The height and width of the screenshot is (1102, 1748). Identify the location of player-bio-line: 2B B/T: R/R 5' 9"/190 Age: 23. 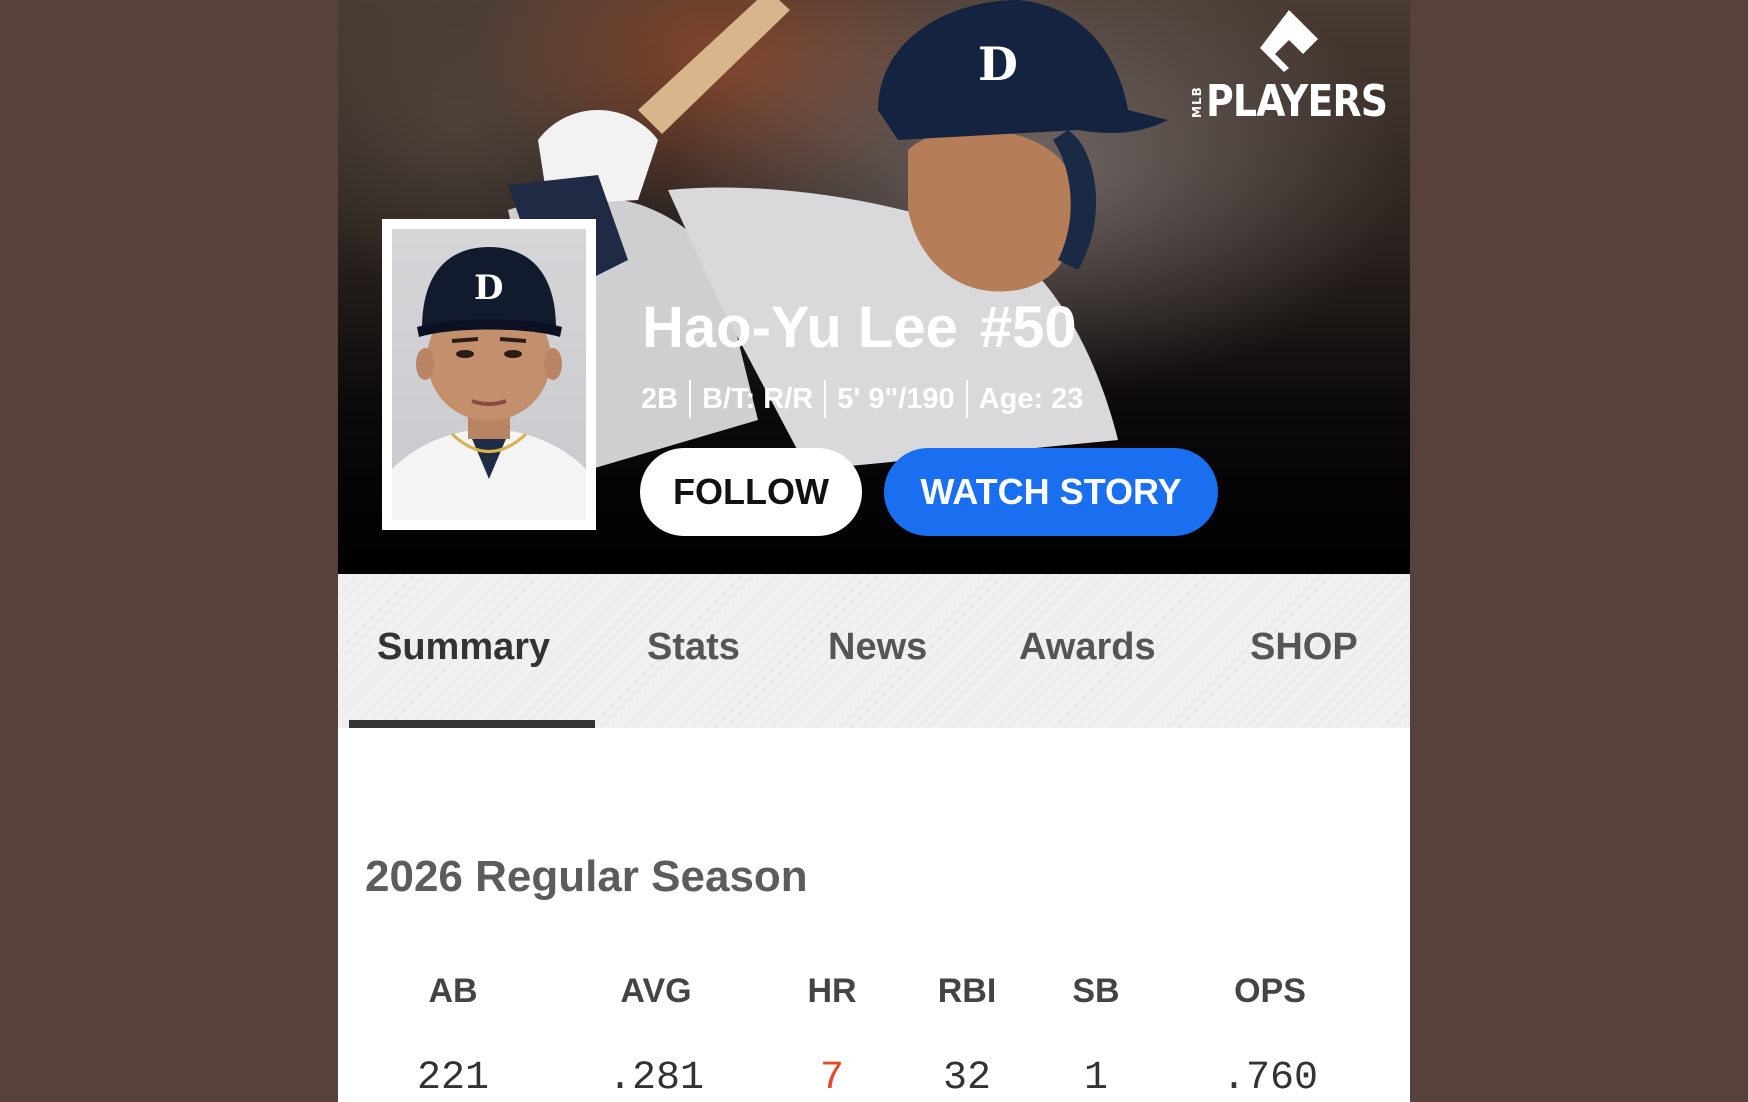
(862, 399).